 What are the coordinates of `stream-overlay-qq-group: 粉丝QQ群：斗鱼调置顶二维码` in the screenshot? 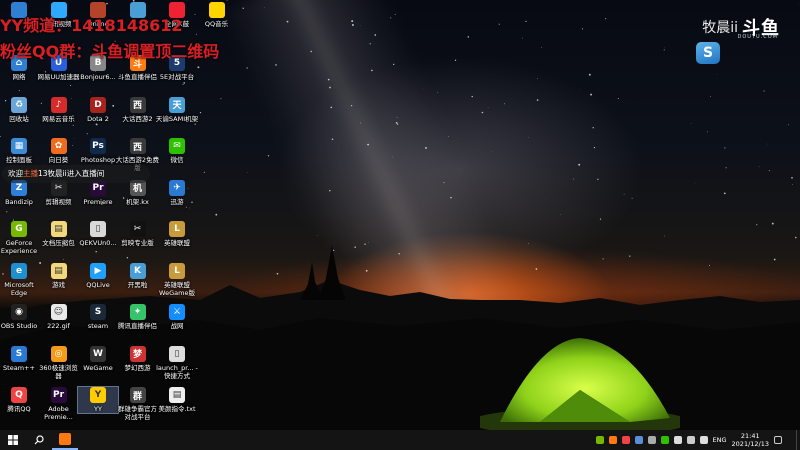 It's located at (110, 51).